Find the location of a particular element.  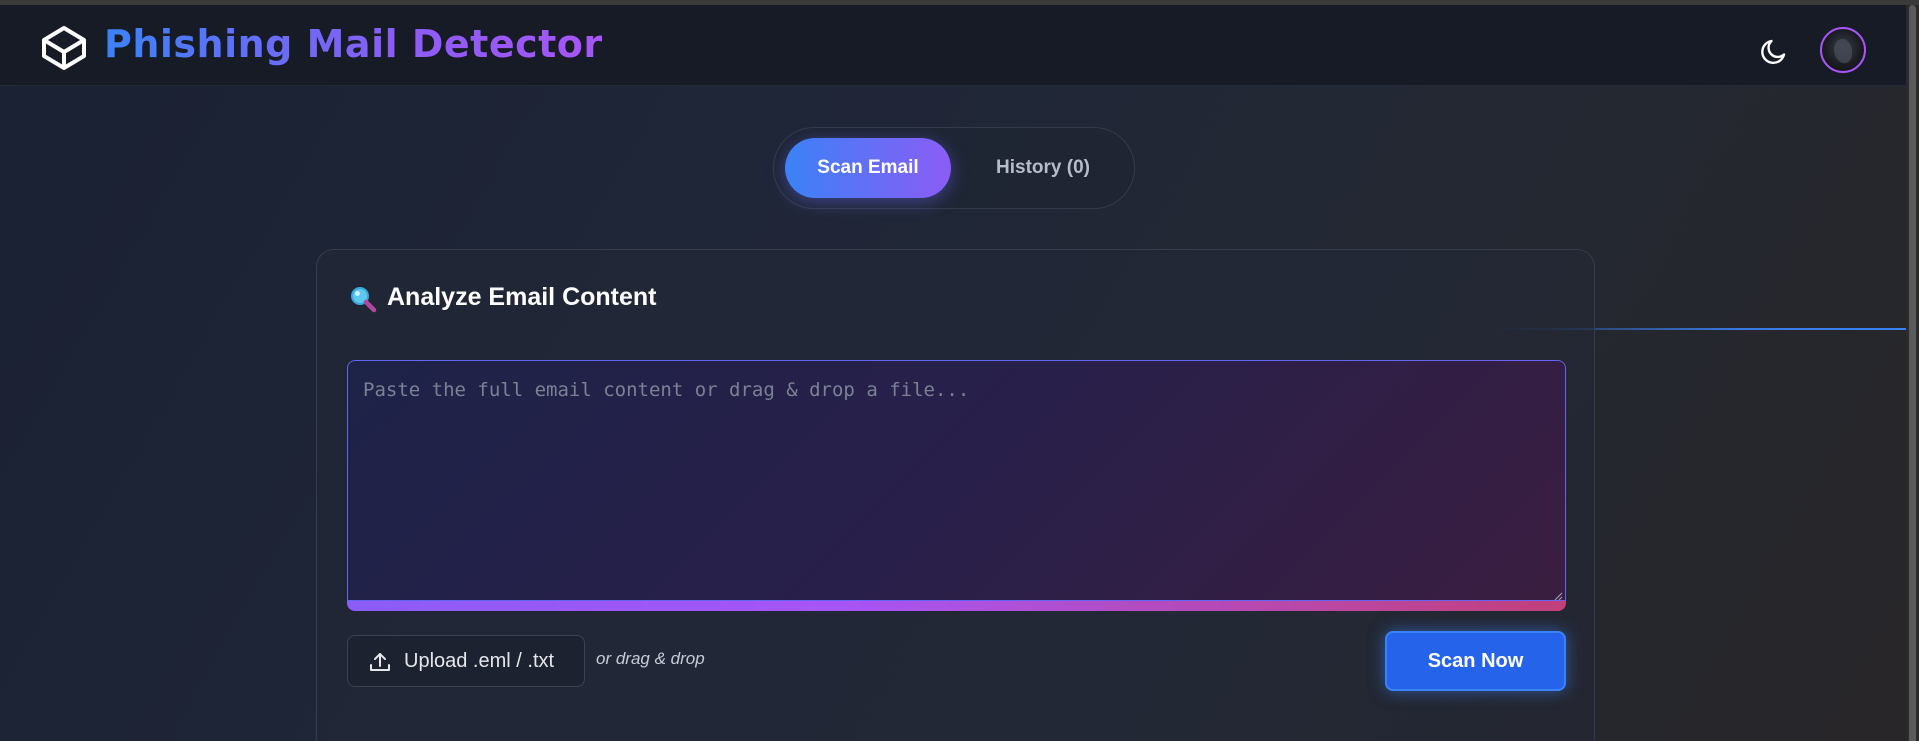

upload-icon is located at coordinates (380, 662).